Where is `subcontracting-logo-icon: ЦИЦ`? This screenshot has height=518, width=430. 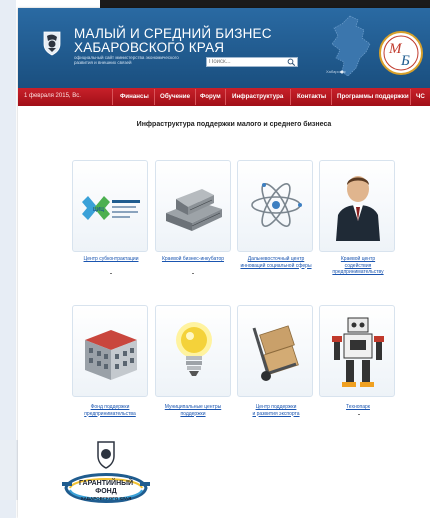 subcontracting-logo-icon: ЦИЦ is located at coordinates (111, 208).